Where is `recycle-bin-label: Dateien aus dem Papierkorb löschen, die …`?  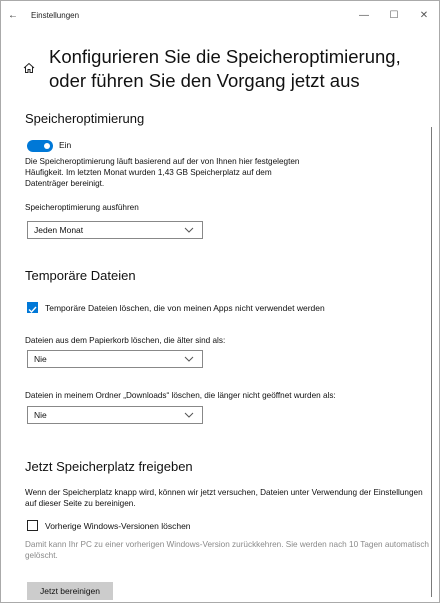 recycle-bin-label: Dateien aus dem Papierkorb löschen, die … is located at coordinates (125, 340).